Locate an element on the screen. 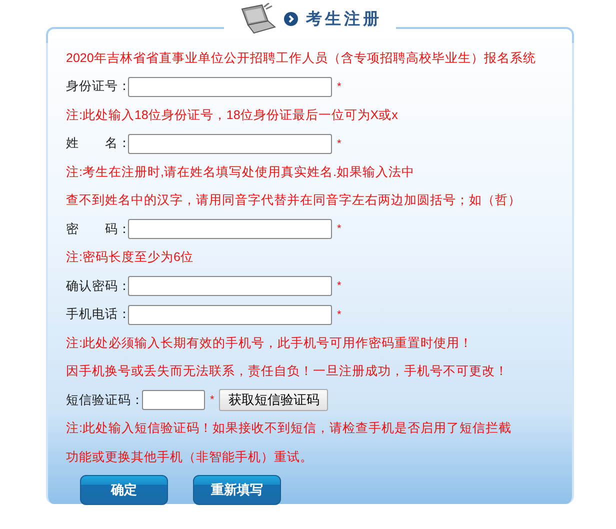 The height and width of the screenshot is (529, 616). note-text: 注:密码长度至少为6位 is located at coordinates (130, 257).